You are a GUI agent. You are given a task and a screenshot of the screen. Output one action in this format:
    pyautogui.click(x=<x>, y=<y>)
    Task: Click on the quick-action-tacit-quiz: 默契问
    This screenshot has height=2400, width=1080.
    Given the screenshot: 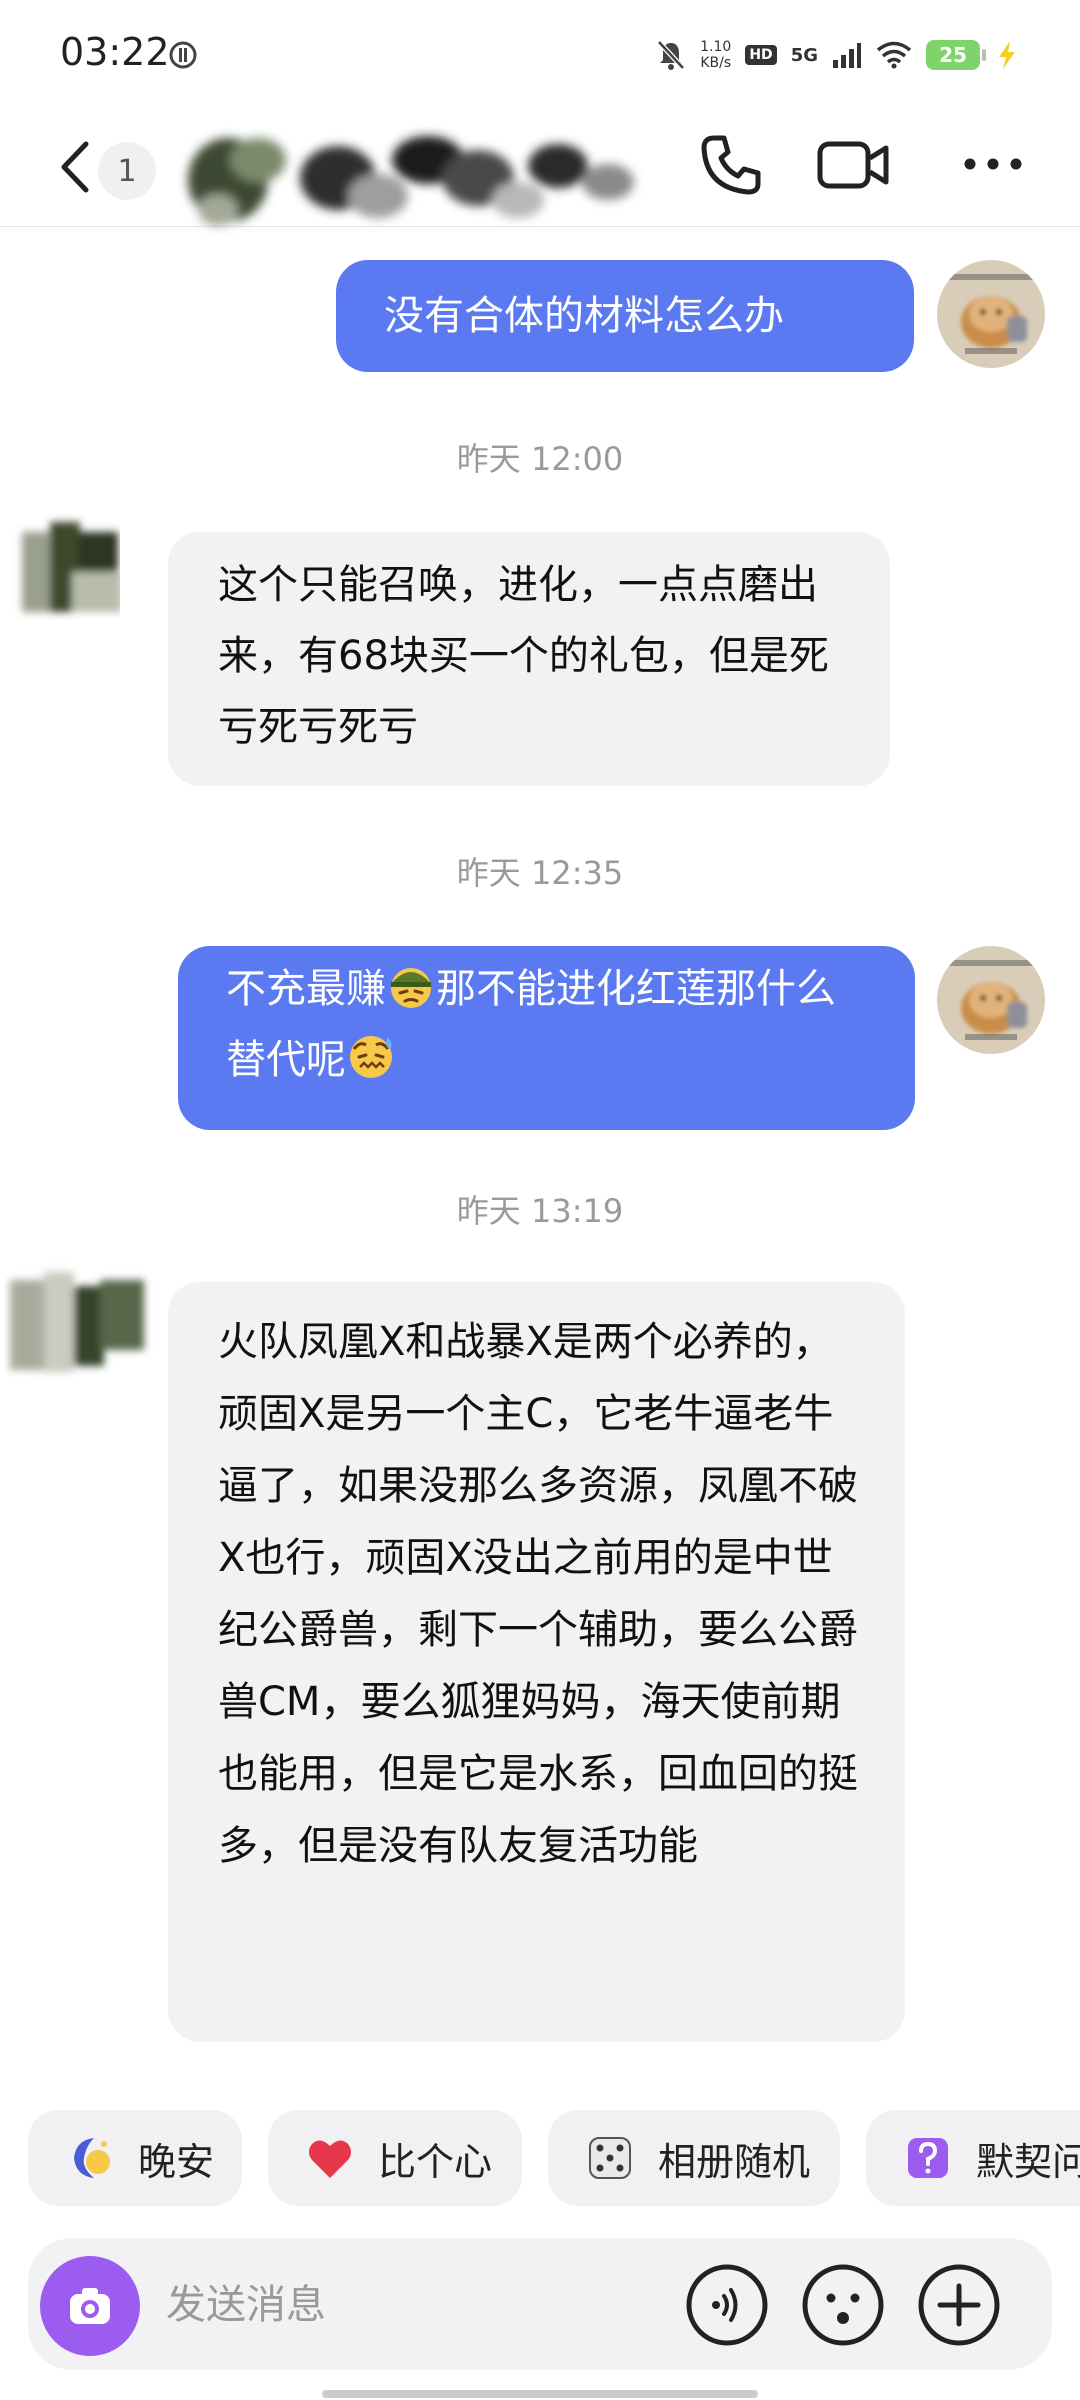 What is the action you would take?
    pyautogui.click(x=973, y=2158)
    